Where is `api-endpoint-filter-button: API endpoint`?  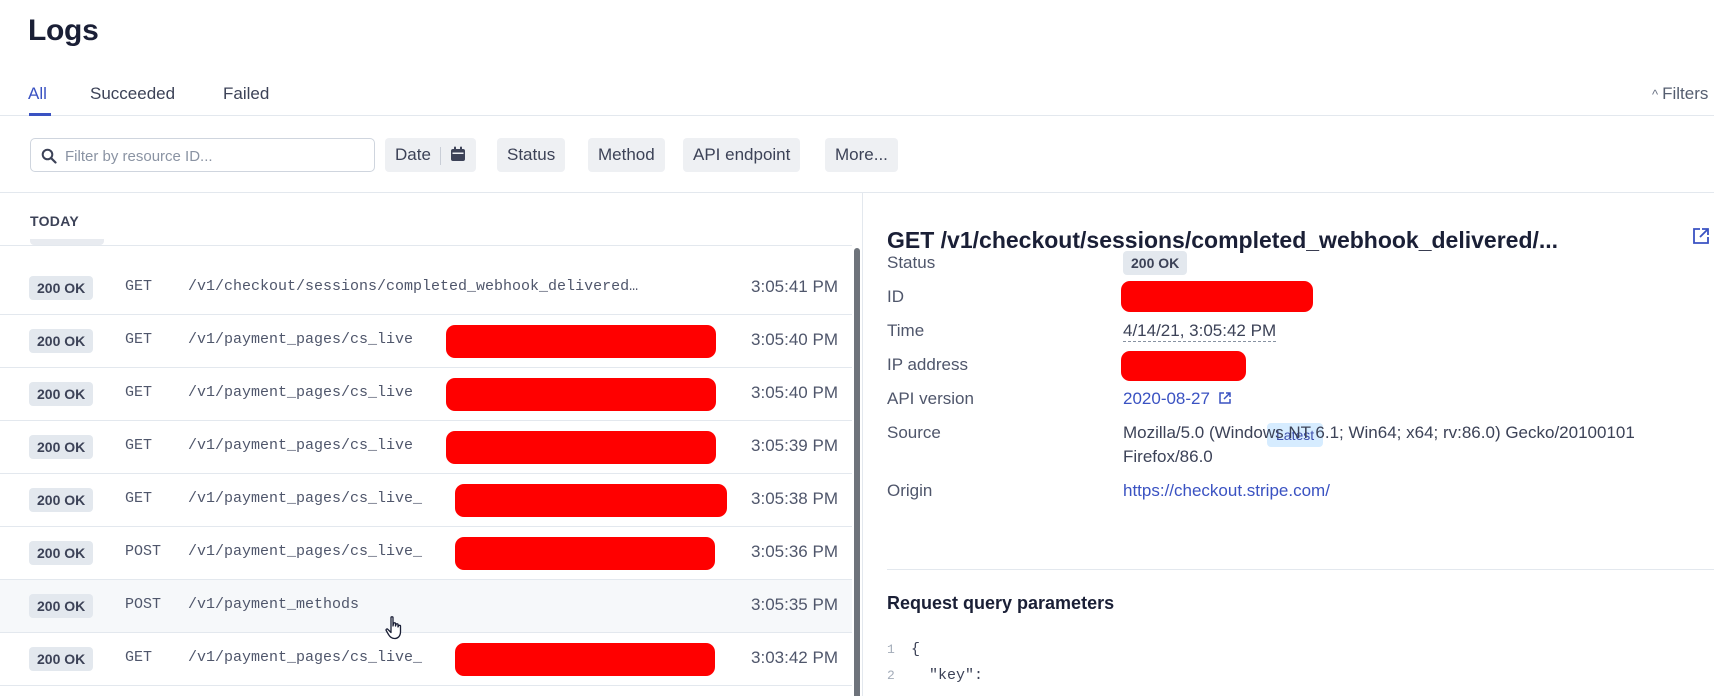 api-endpoint-filter-button: API endpoint is located at coordinates (742, 155).